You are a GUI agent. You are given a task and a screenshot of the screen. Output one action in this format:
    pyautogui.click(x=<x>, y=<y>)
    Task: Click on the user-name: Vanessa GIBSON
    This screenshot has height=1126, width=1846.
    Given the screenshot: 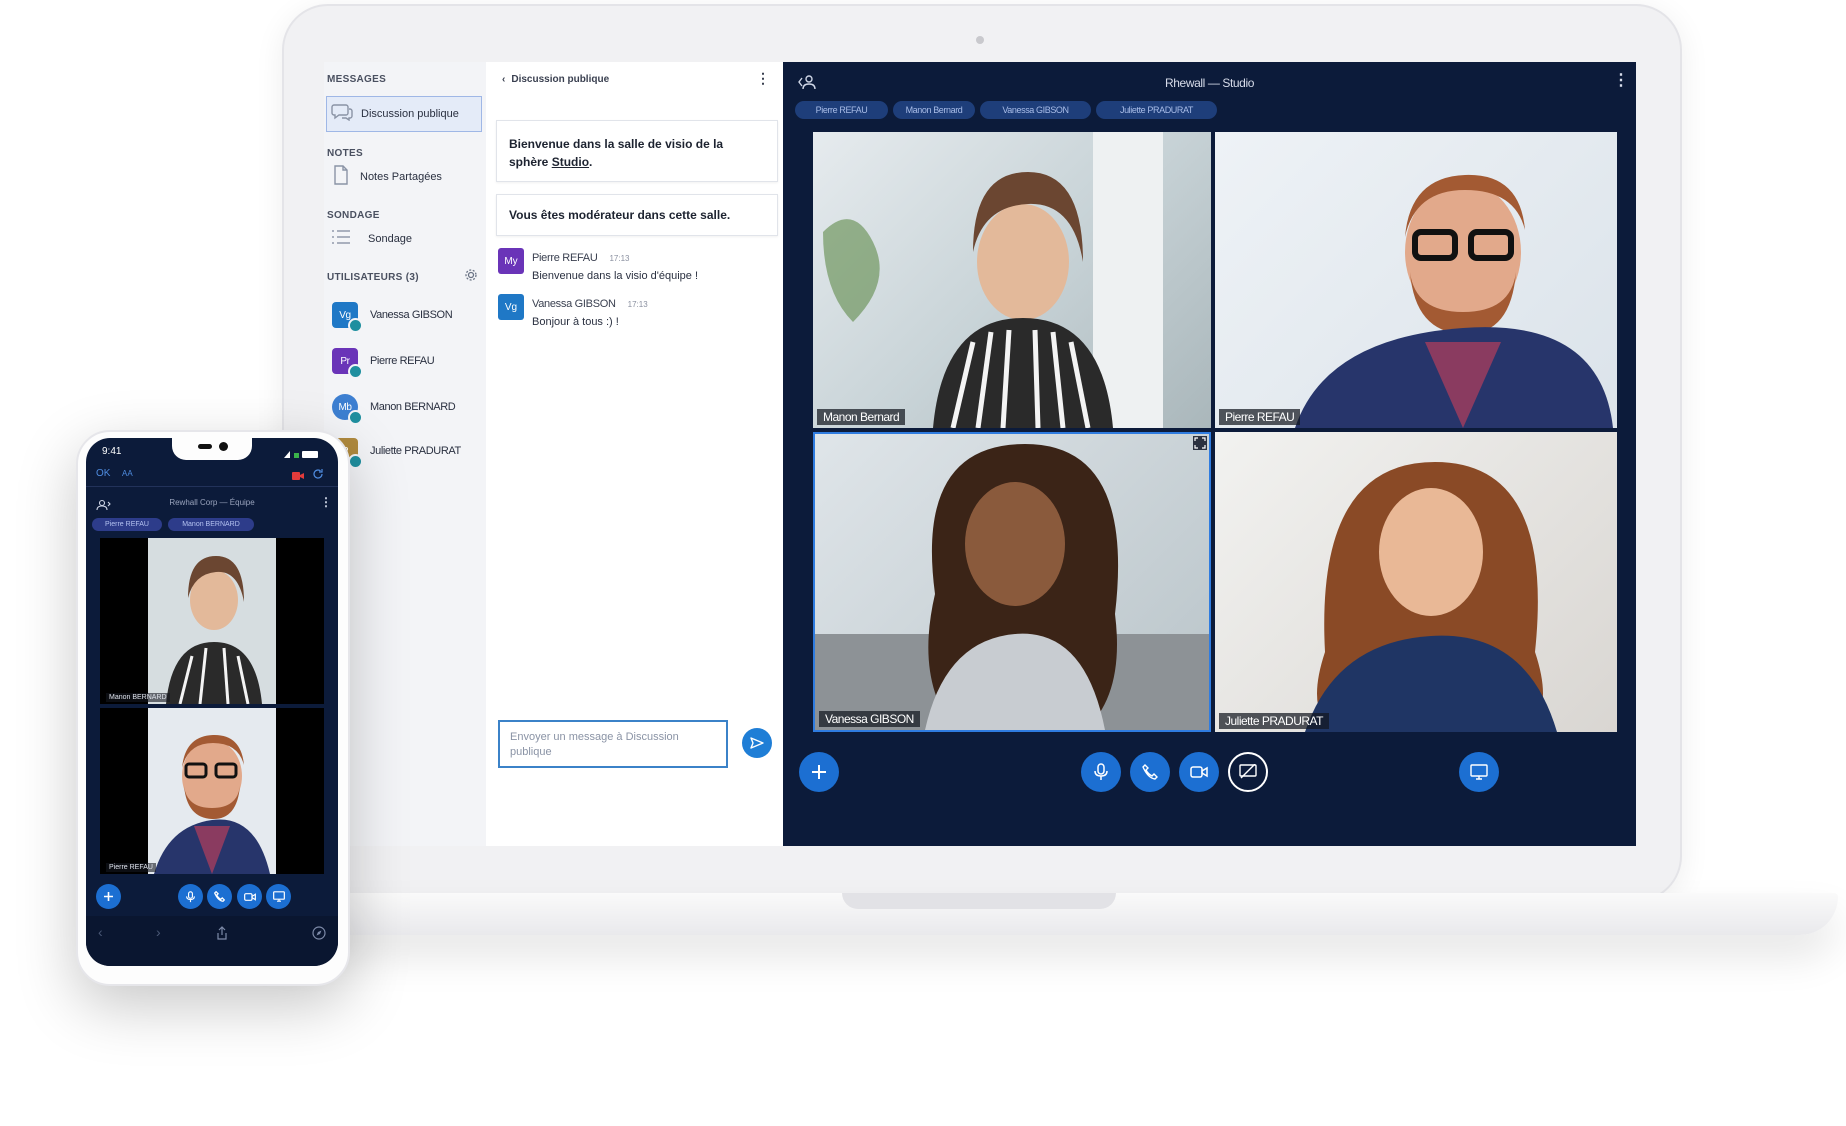 What is the action you would take?
    pyautogui.click(x=411, y=315)
    